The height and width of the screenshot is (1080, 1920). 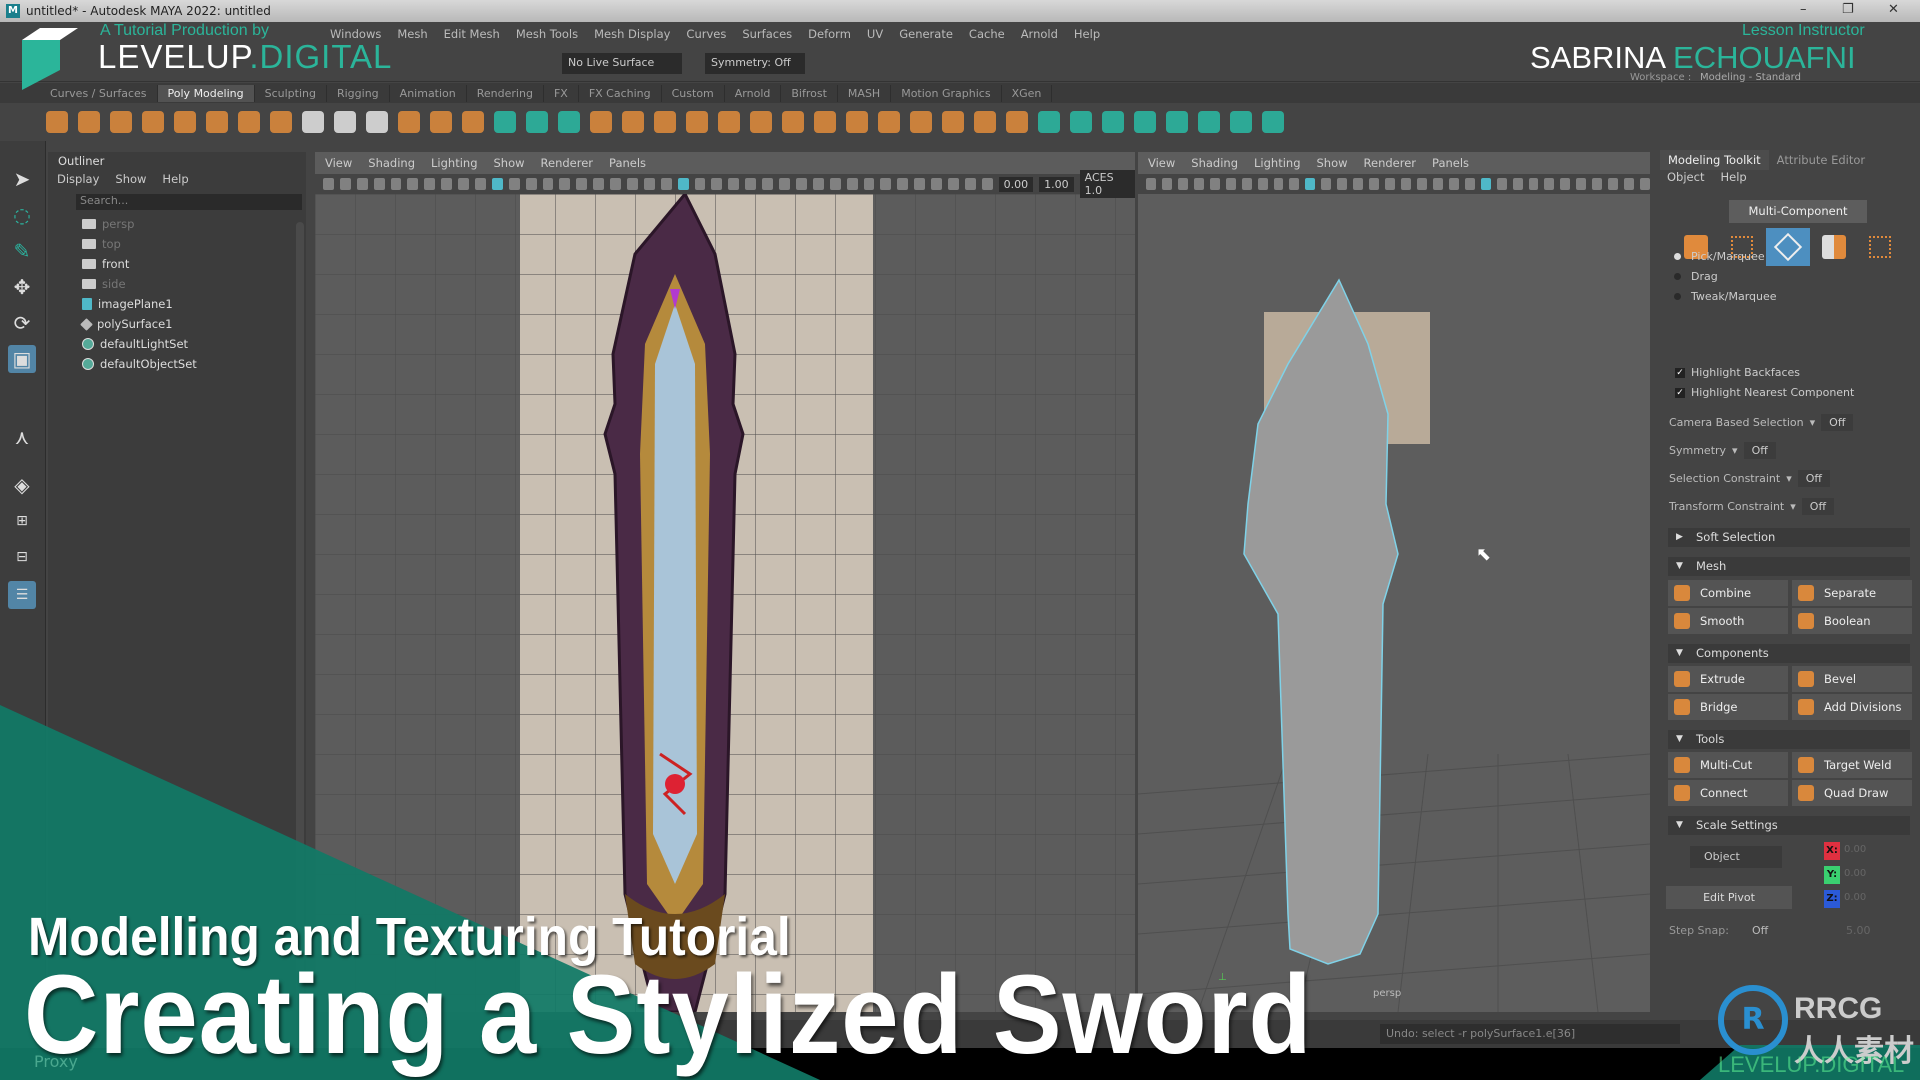 What do you see at coordinates (1390, 163) in the screenshot?
I see `viewport-menu-renderer: Renderer` at bounding box center [1390, 163].